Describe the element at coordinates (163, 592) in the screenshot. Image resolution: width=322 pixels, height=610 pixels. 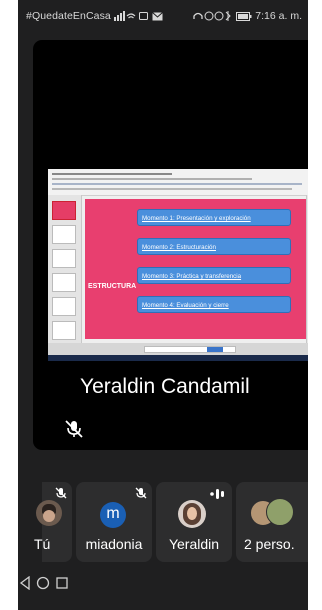
I see `android-nav-bar` at that location.